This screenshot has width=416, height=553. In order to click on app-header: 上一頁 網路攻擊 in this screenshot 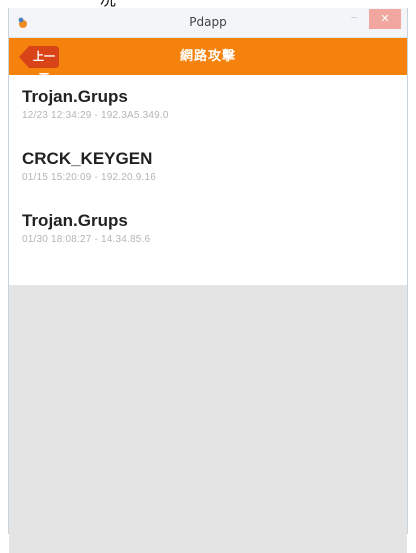, I will do `click(208, 61)`.